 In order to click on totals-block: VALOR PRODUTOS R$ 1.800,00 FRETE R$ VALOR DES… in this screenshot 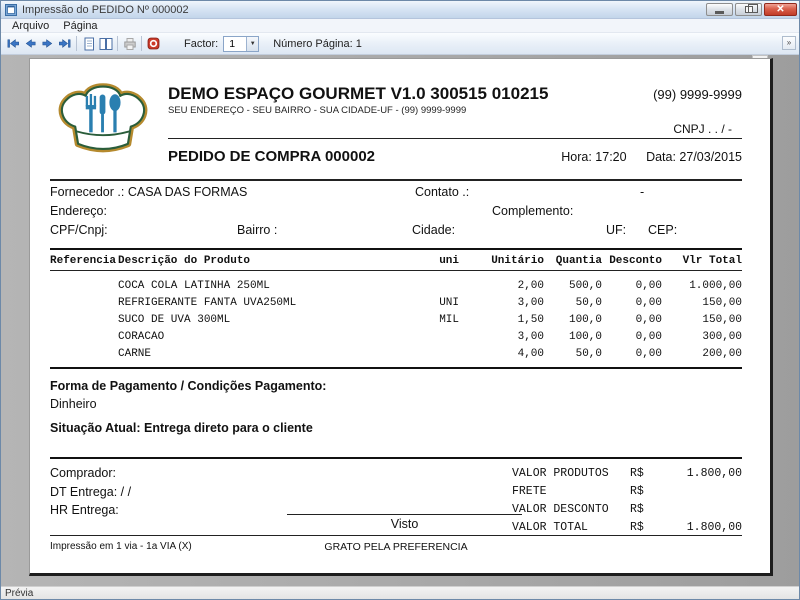, I will do `click(627, 501)`.